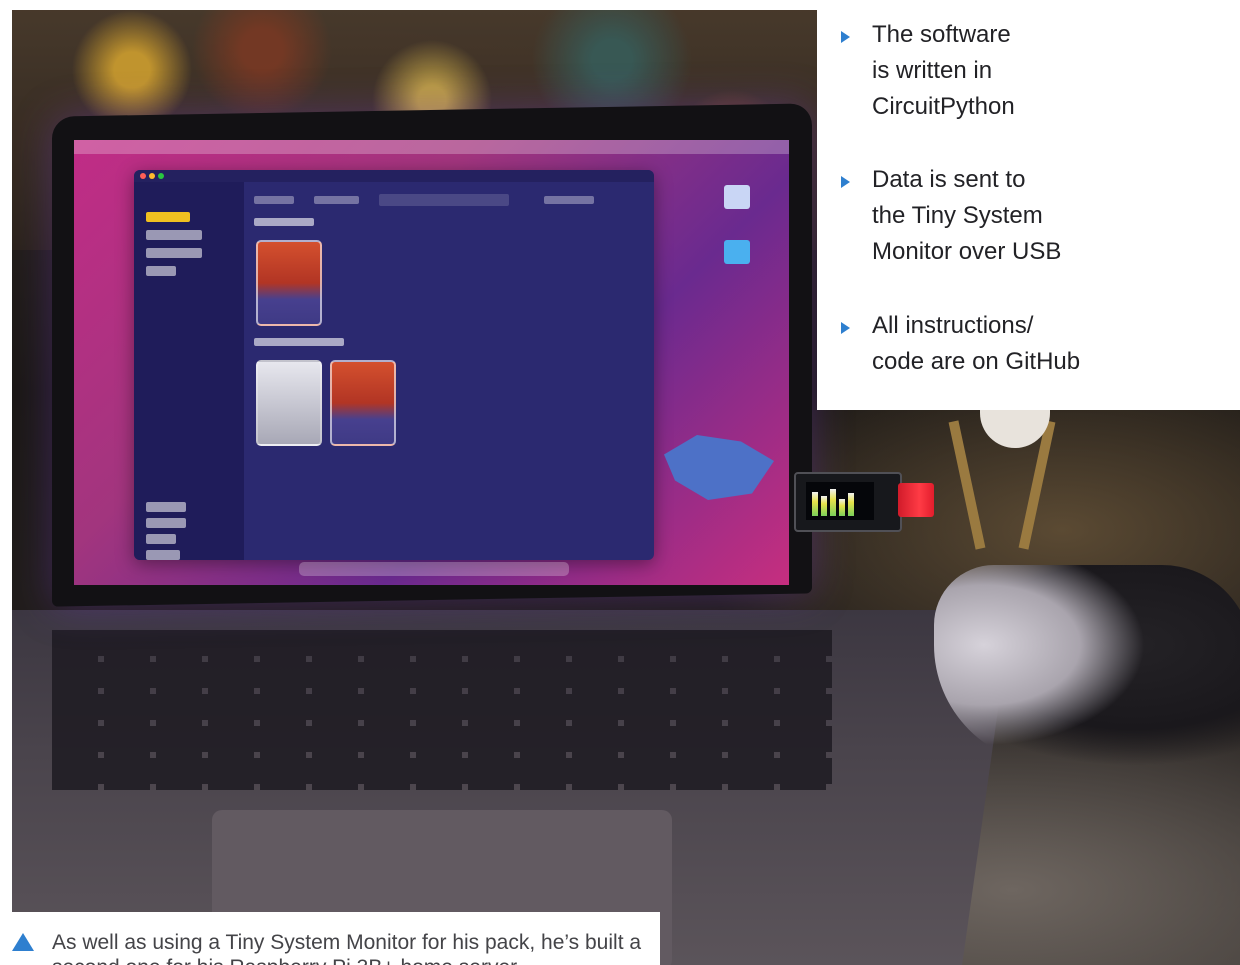 Image resolution: width=1240 pixels, height=965 pixels. What do you see at coordinates (1002, 479) in the screenshot?
I see `wooden-stand` at bounding box center [1002, 479].